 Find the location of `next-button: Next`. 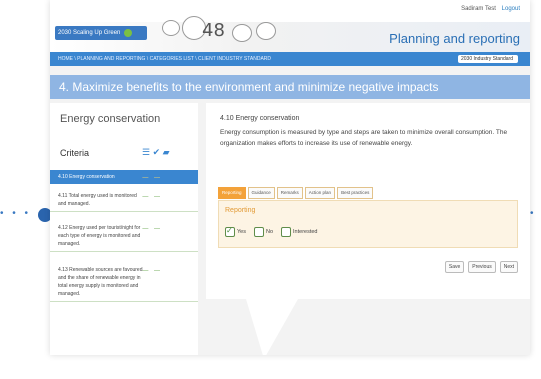

next-button: Next is located at coordinates (508, 267).